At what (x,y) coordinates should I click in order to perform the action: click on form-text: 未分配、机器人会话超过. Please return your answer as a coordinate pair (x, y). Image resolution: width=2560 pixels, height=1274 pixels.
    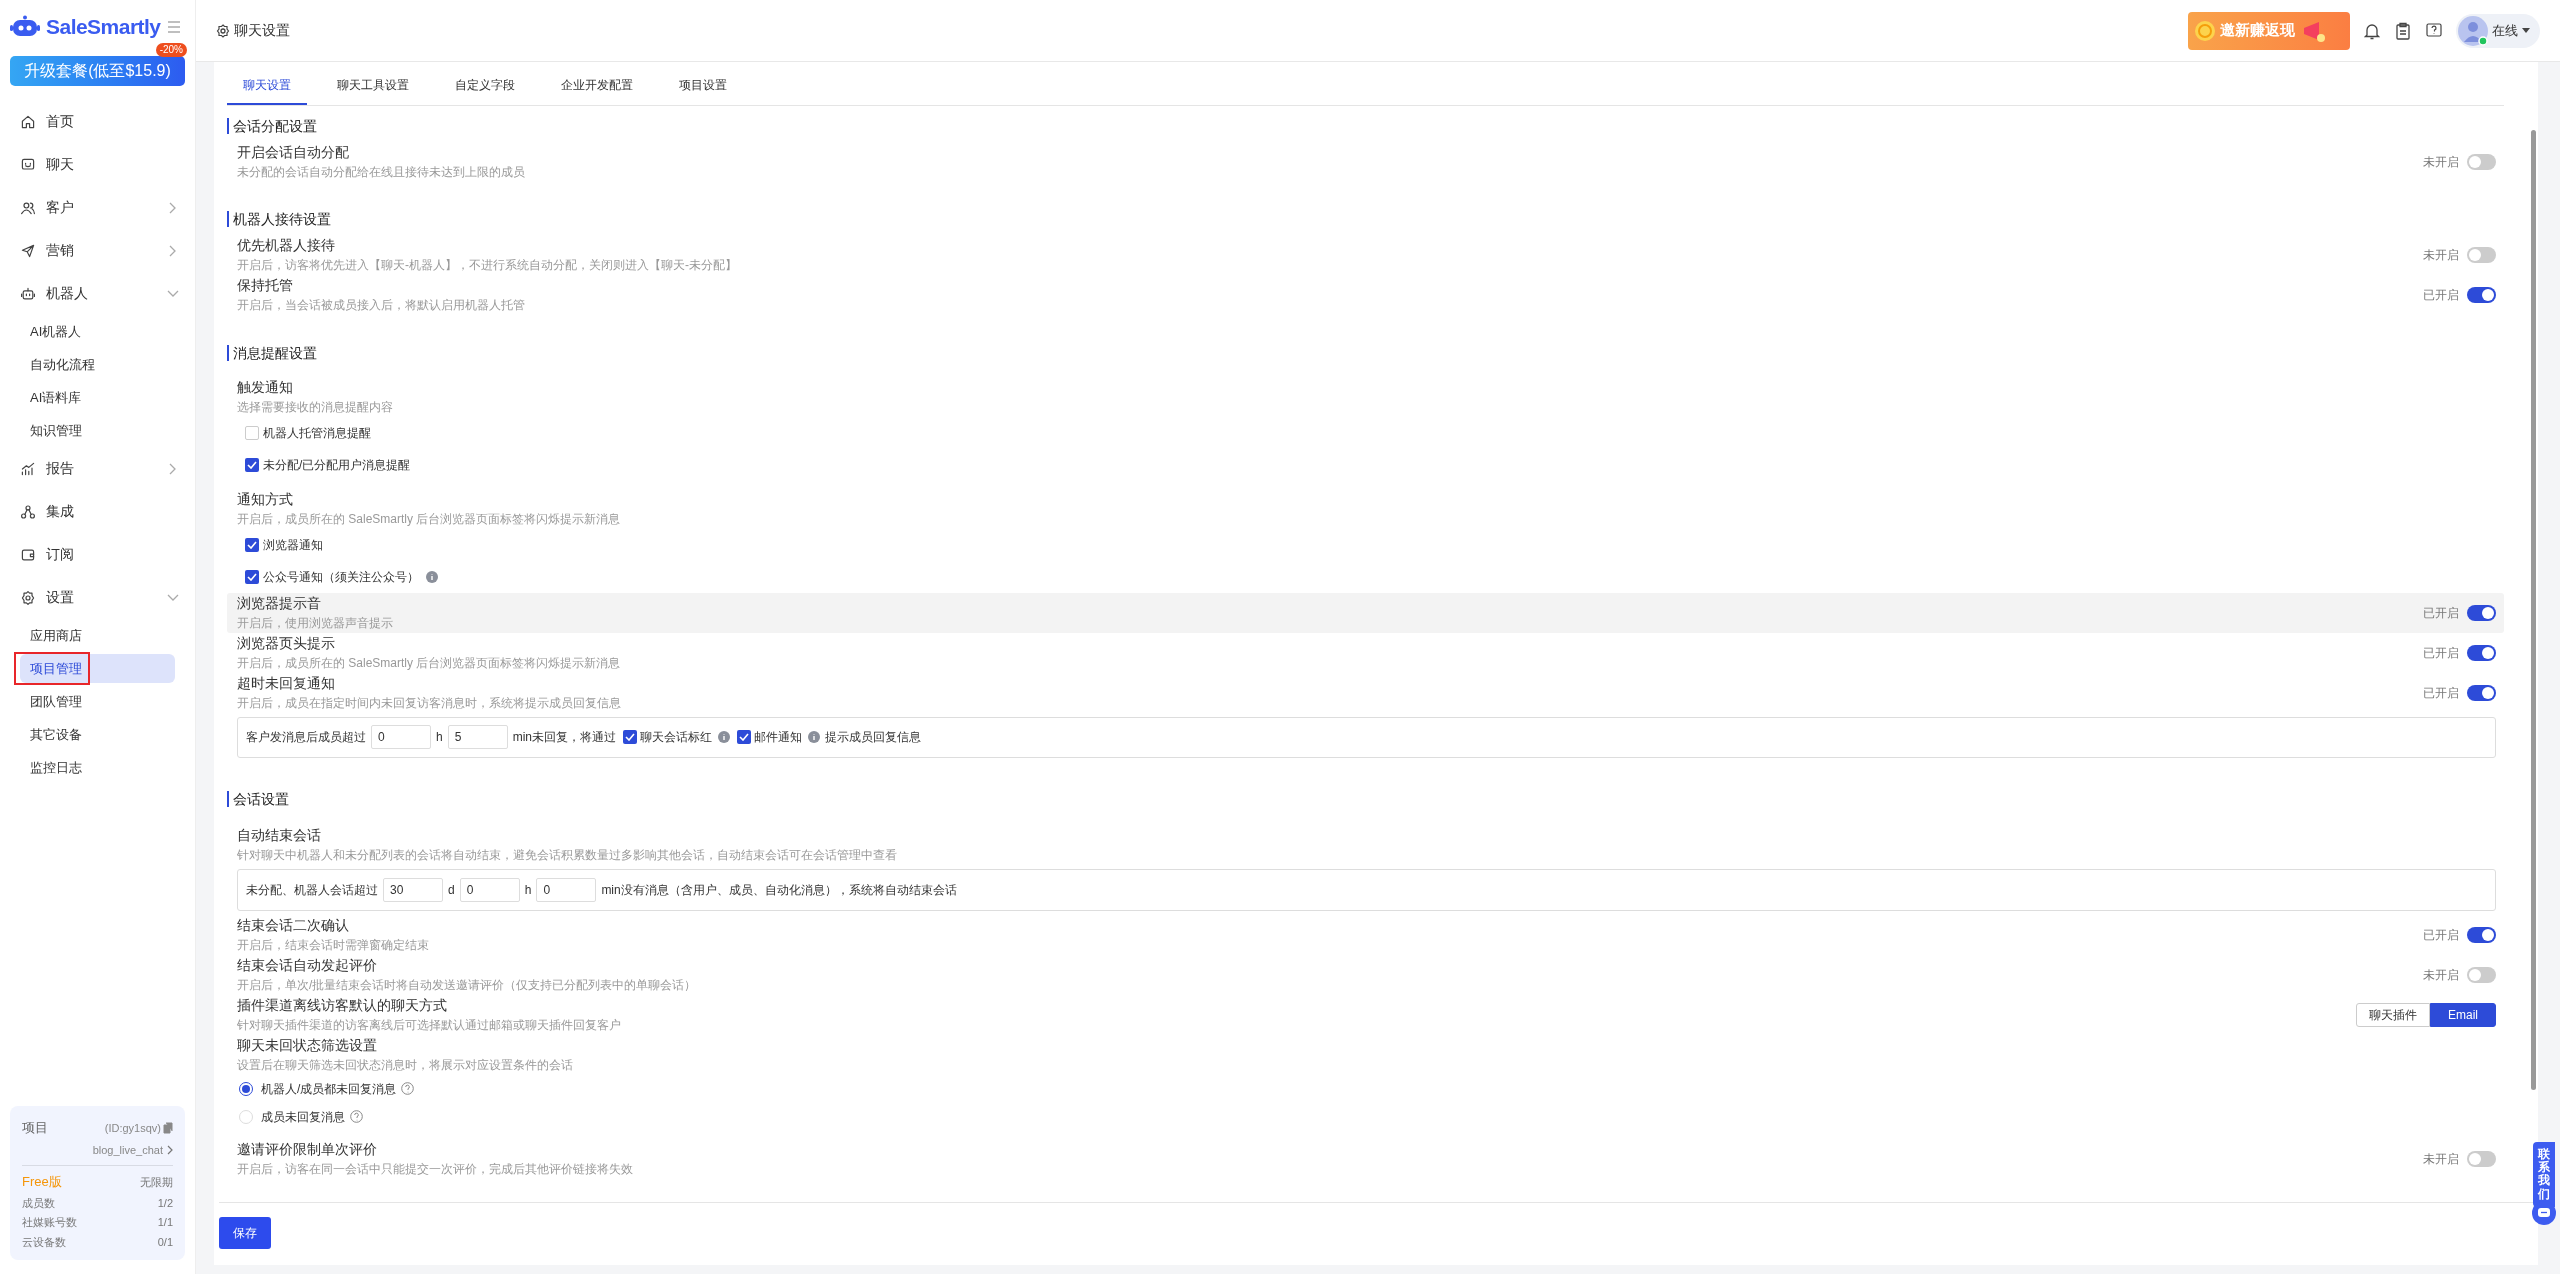
    Looking at the image, I should click on (312, 890).